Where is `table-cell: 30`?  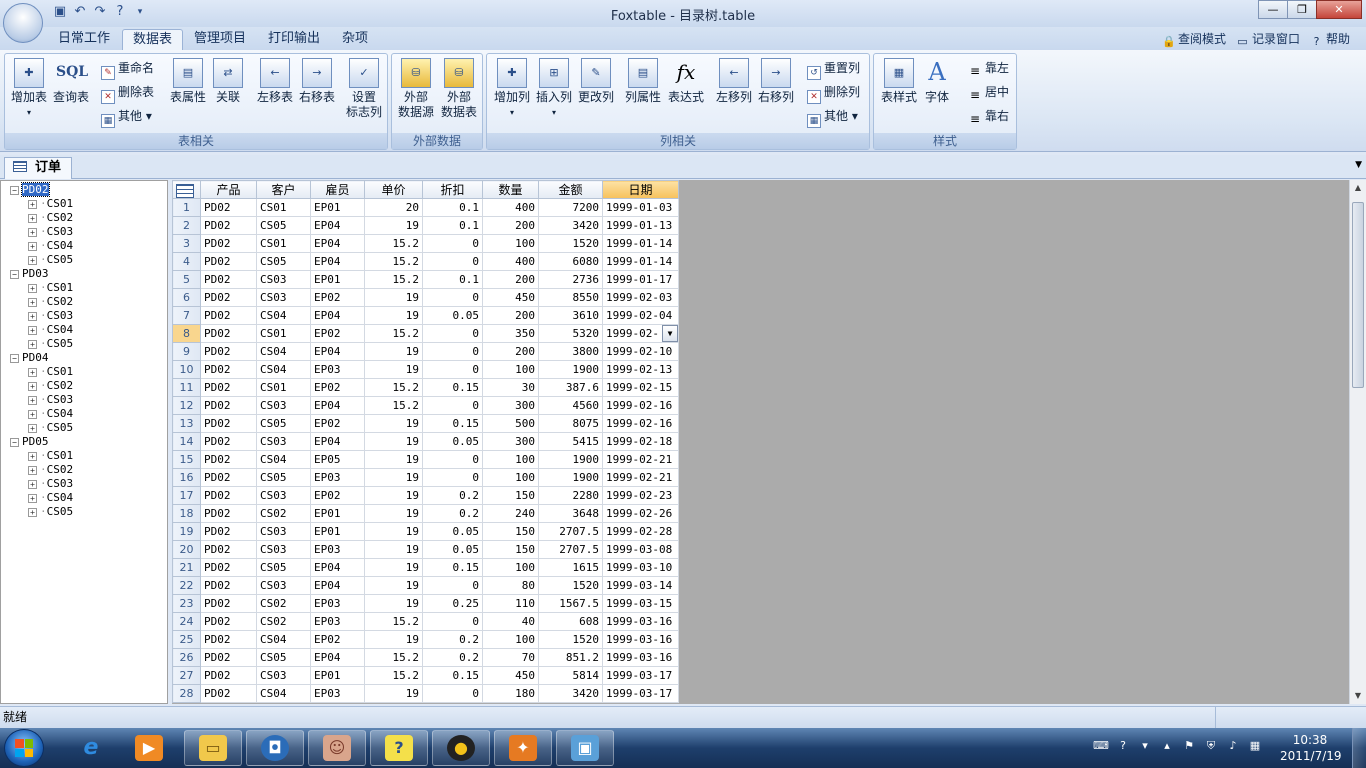
table-cell: 30 is located at coordinates (510, 387).